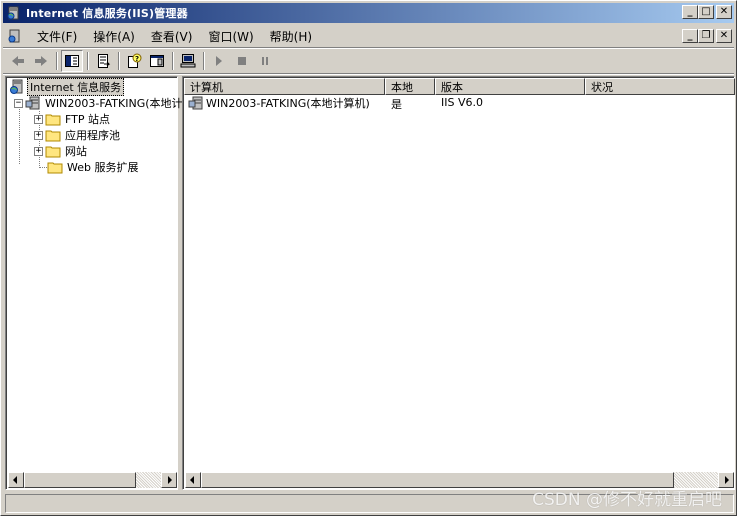  Describe the element at coordinates (230, 36) in the screenshot. I see `menu-window: 窗口(W)` at that location.